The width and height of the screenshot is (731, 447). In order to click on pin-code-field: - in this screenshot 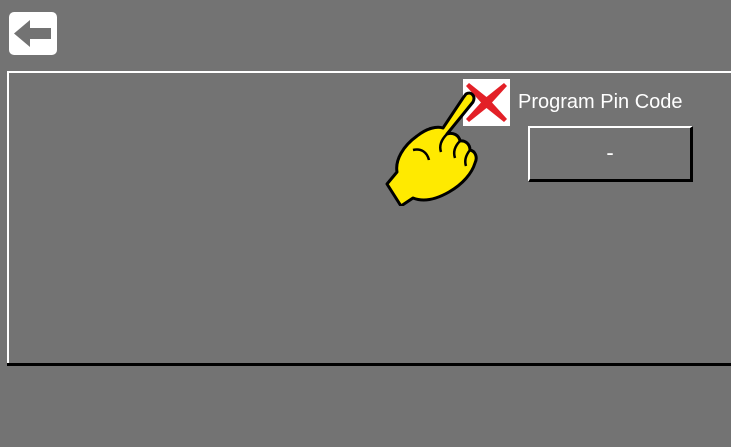, I will do `click(610, 154)`.